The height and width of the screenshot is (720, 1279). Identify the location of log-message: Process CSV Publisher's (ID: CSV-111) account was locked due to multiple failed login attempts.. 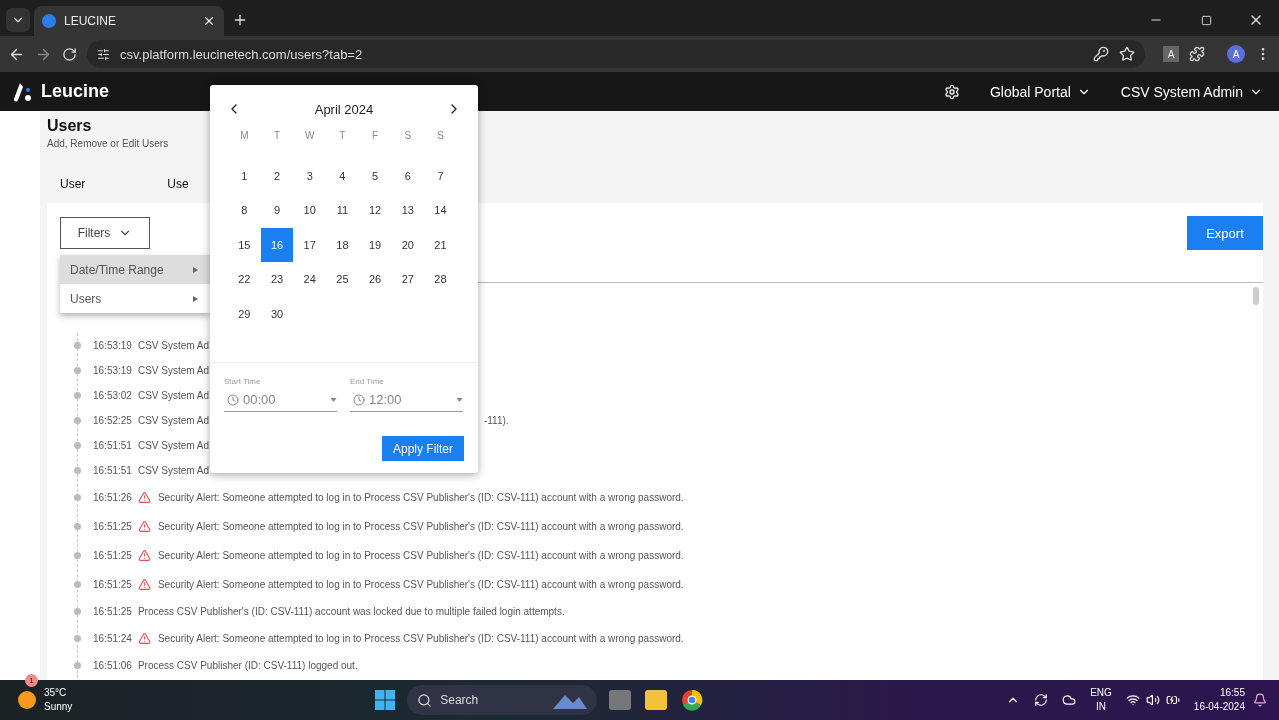
(351, 611).